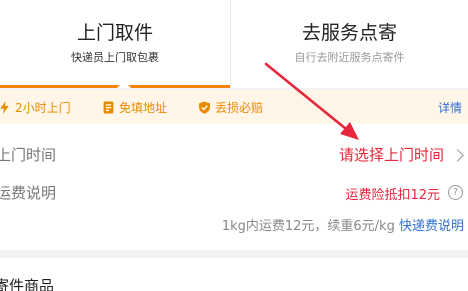  Describe the element at coordinates (239, 107) in the screenshot. I see `feature-label: 丢损必赔` at that location.